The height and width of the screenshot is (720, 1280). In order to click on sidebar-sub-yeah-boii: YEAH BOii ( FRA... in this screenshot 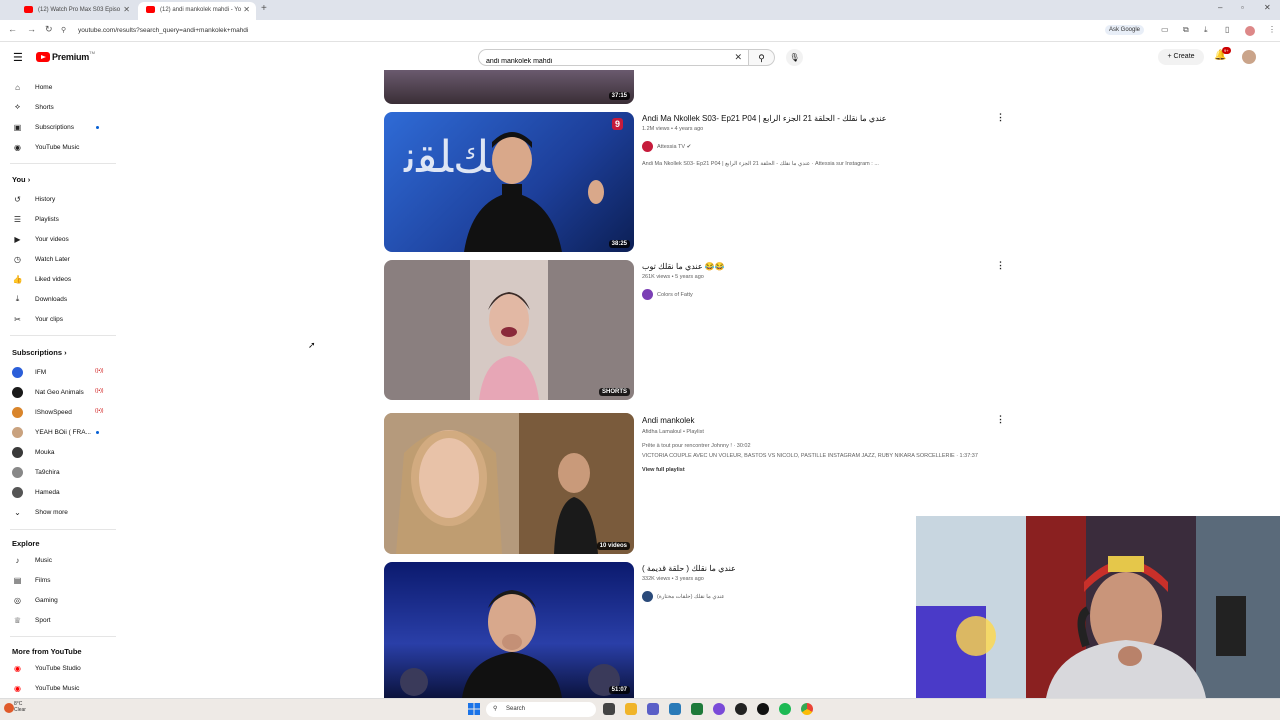, I will do `click(51, 432)`.